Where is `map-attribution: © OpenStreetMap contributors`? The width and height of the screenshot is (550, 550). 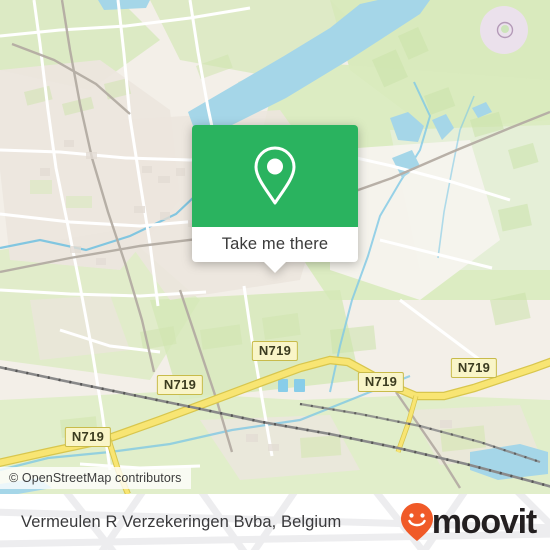
map-attribution: © OpenStreetMap contributors is located at coordinates (95, 478).